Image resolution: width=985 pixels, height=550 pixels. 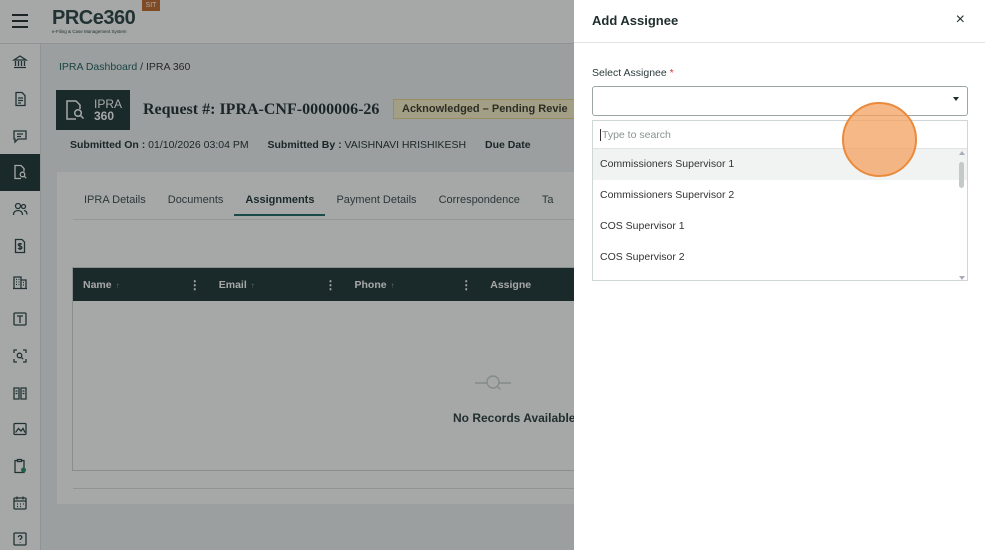 What do you see at coordinates (780, 101) in the screenshot?
I see `assignee-select` at bounding box center [780, 101].